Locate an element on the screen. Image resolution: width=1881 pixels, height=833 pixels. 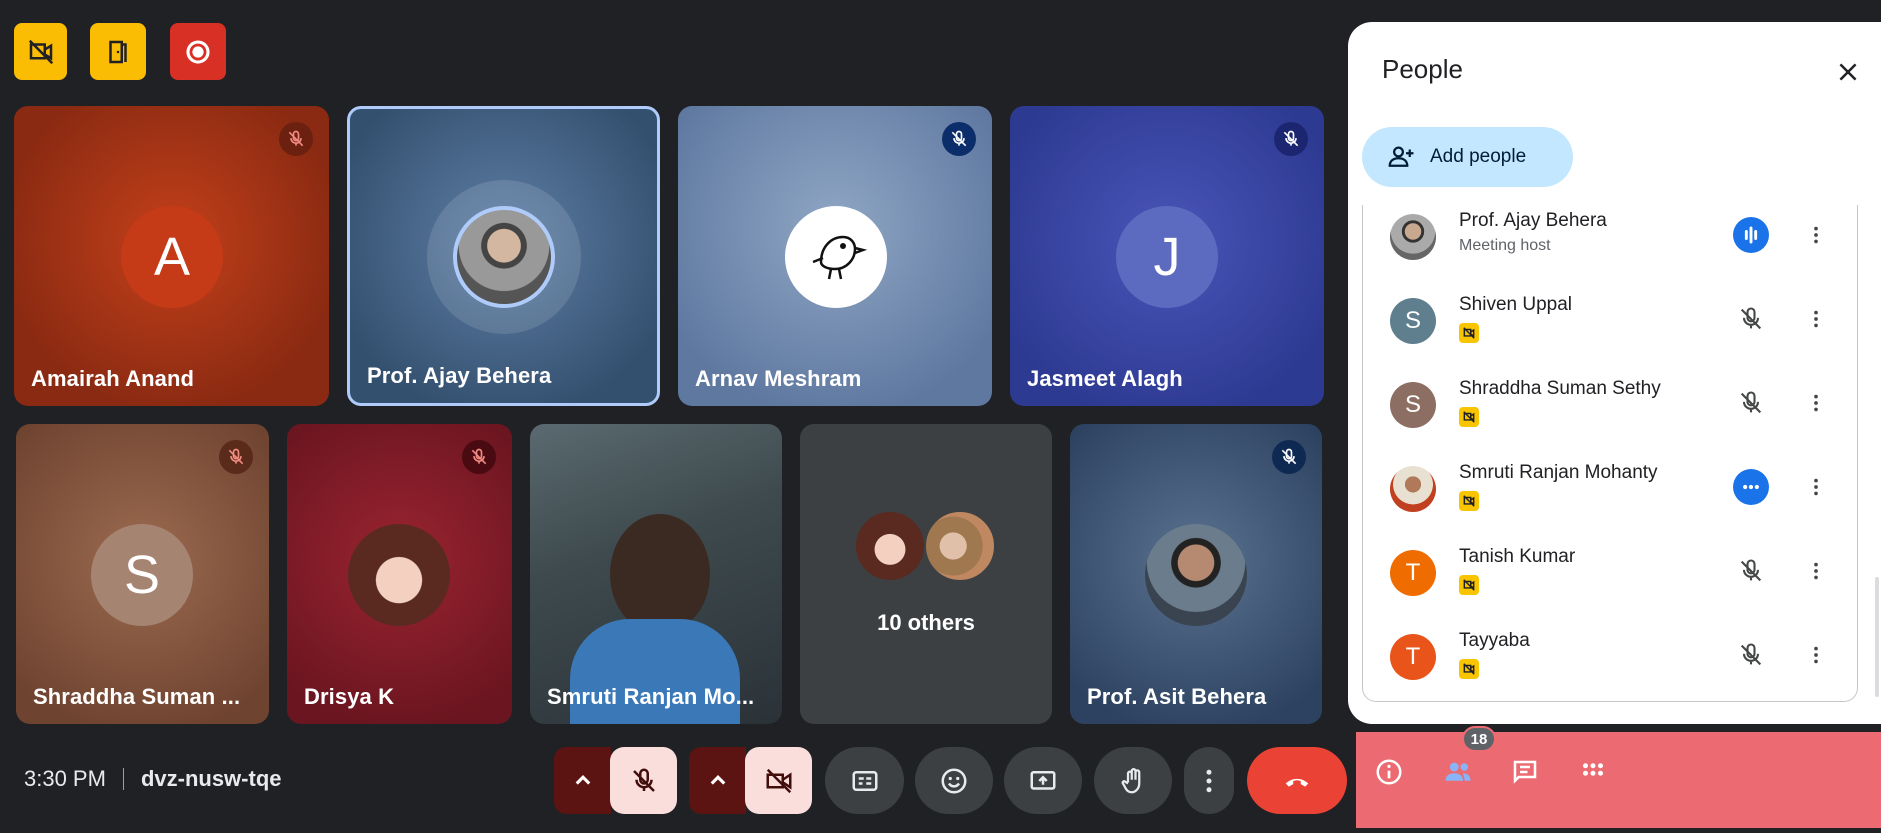
meeting-details-button is located at coordinates (1389, 772).